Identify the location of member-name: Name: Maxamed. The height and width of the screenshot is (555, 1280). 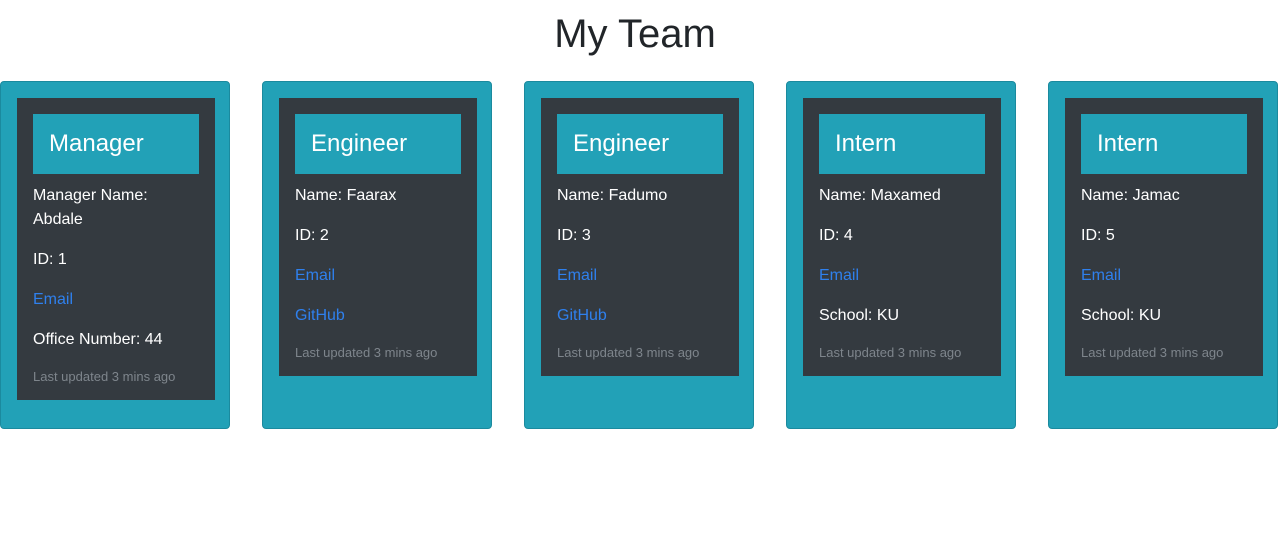
(880, 195).